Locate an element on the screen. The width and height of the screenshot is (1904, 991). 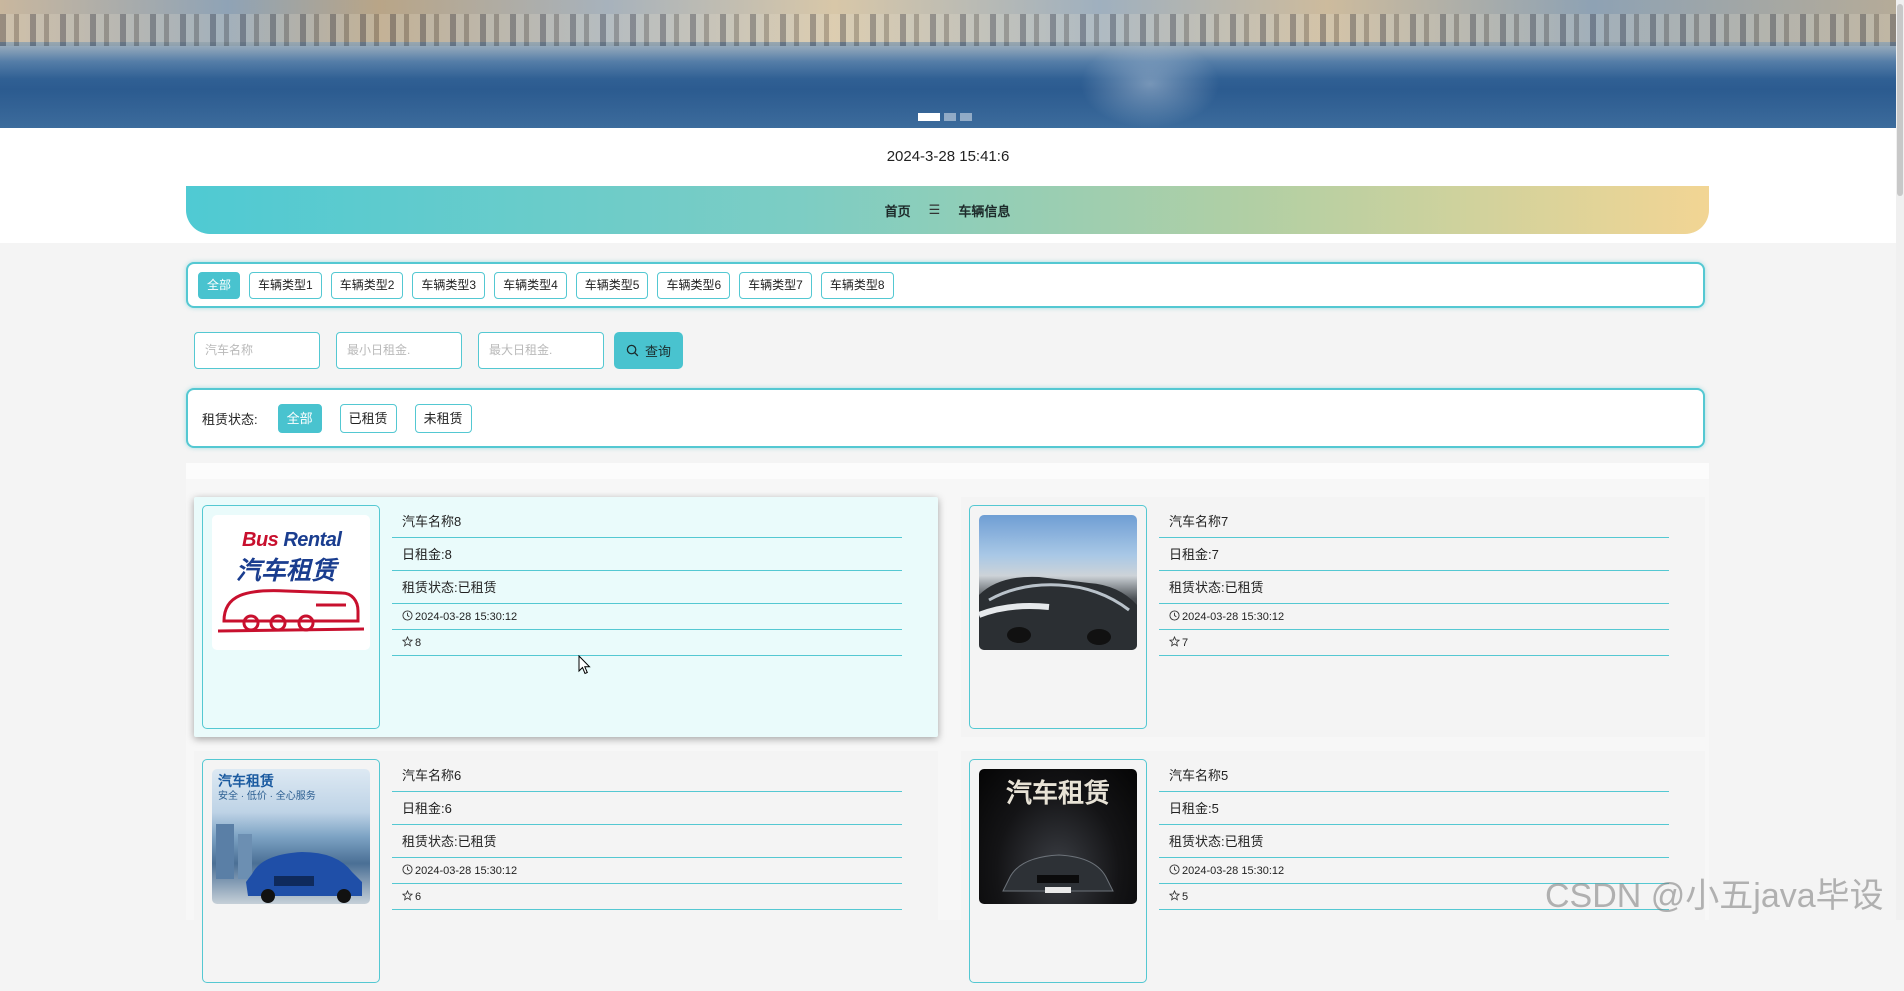
car-star-count: 6 is located at coordinates (418, 897).